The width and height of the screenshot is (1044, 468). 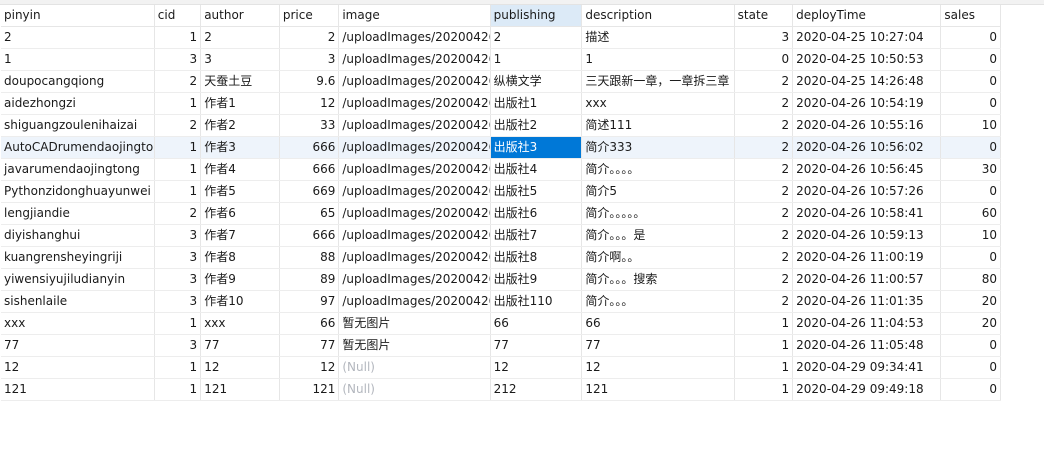 What do you see at coordinates (309, 147) in the screenshot?
I see `cell-price: 666` at bounding box center [309, 147].